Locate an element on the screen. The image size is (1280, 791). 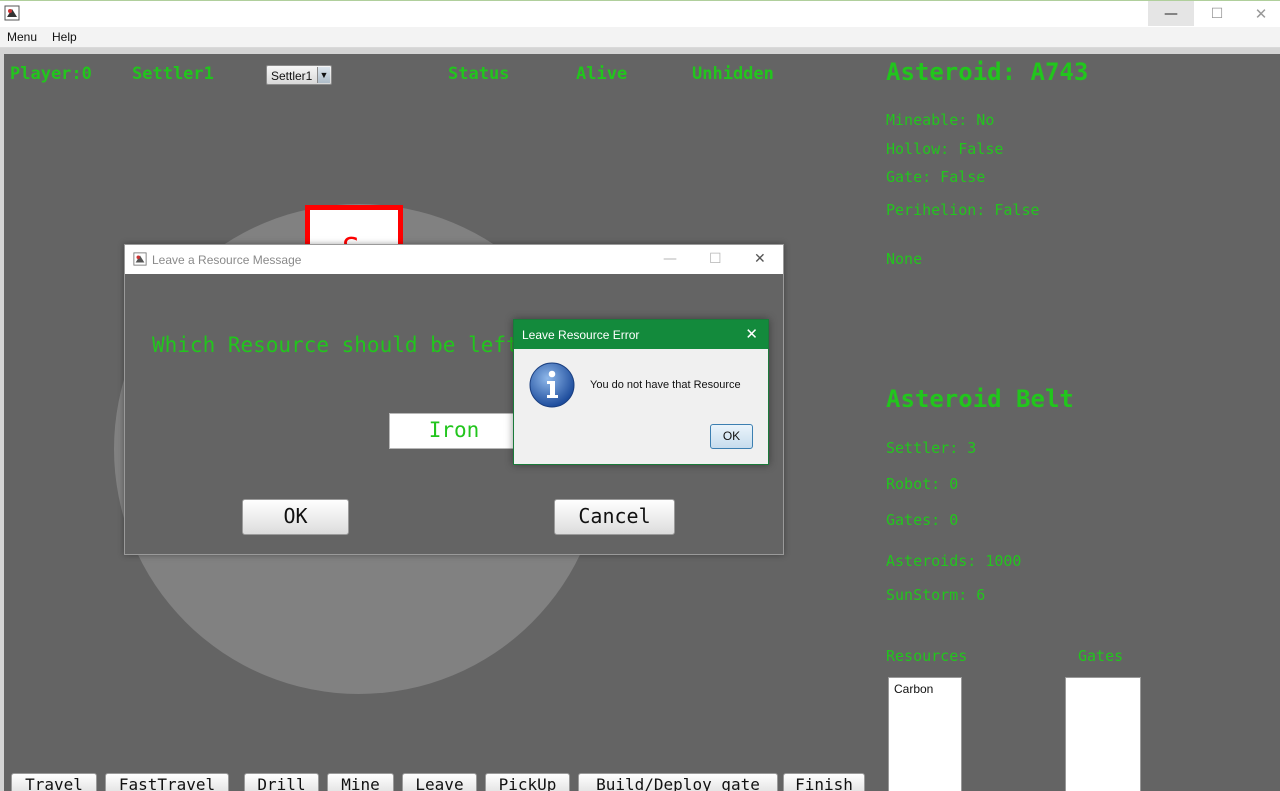
settler-select-value: Settler1 is located at coordinates (292, 76).